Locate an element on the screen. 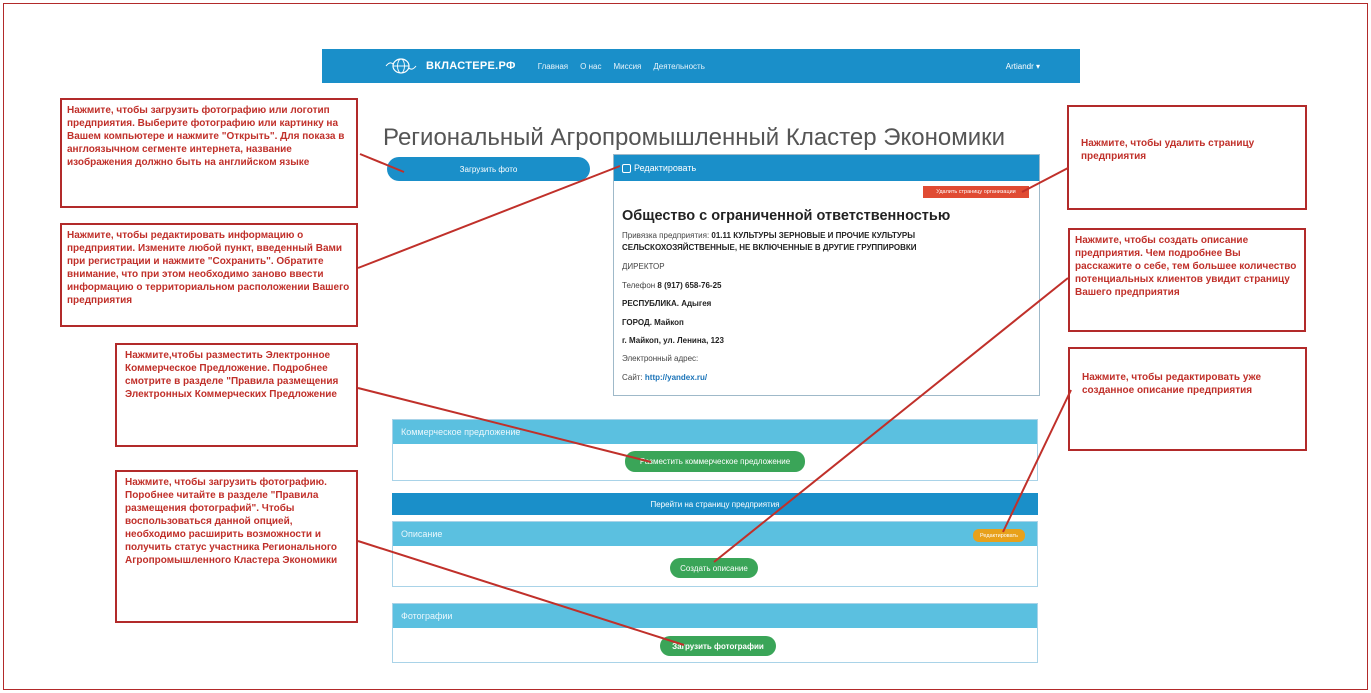  globe-logo-icon is located at coordinates (401, 66).